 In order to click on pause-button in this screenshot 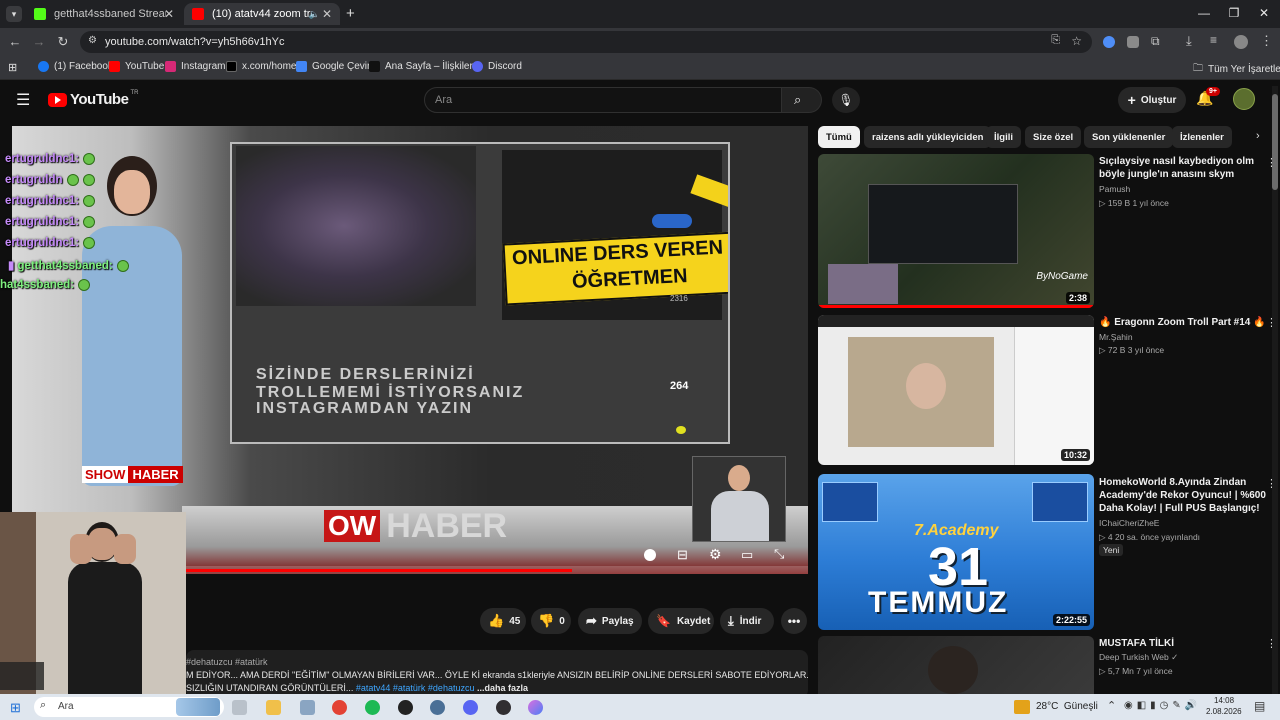, I will do `click(650, 555)`.